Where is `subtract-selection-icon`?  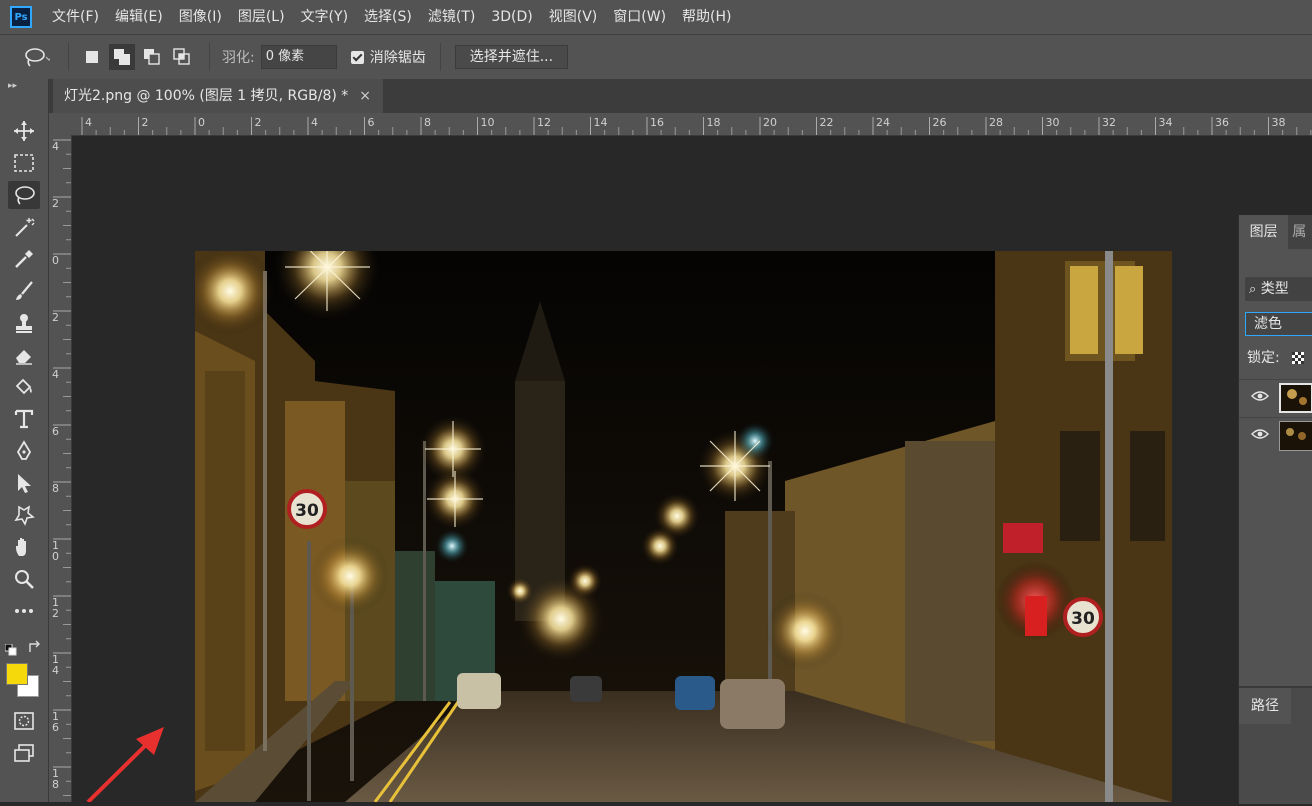 subtract-selection-icon is located at coordinates (152, 57).